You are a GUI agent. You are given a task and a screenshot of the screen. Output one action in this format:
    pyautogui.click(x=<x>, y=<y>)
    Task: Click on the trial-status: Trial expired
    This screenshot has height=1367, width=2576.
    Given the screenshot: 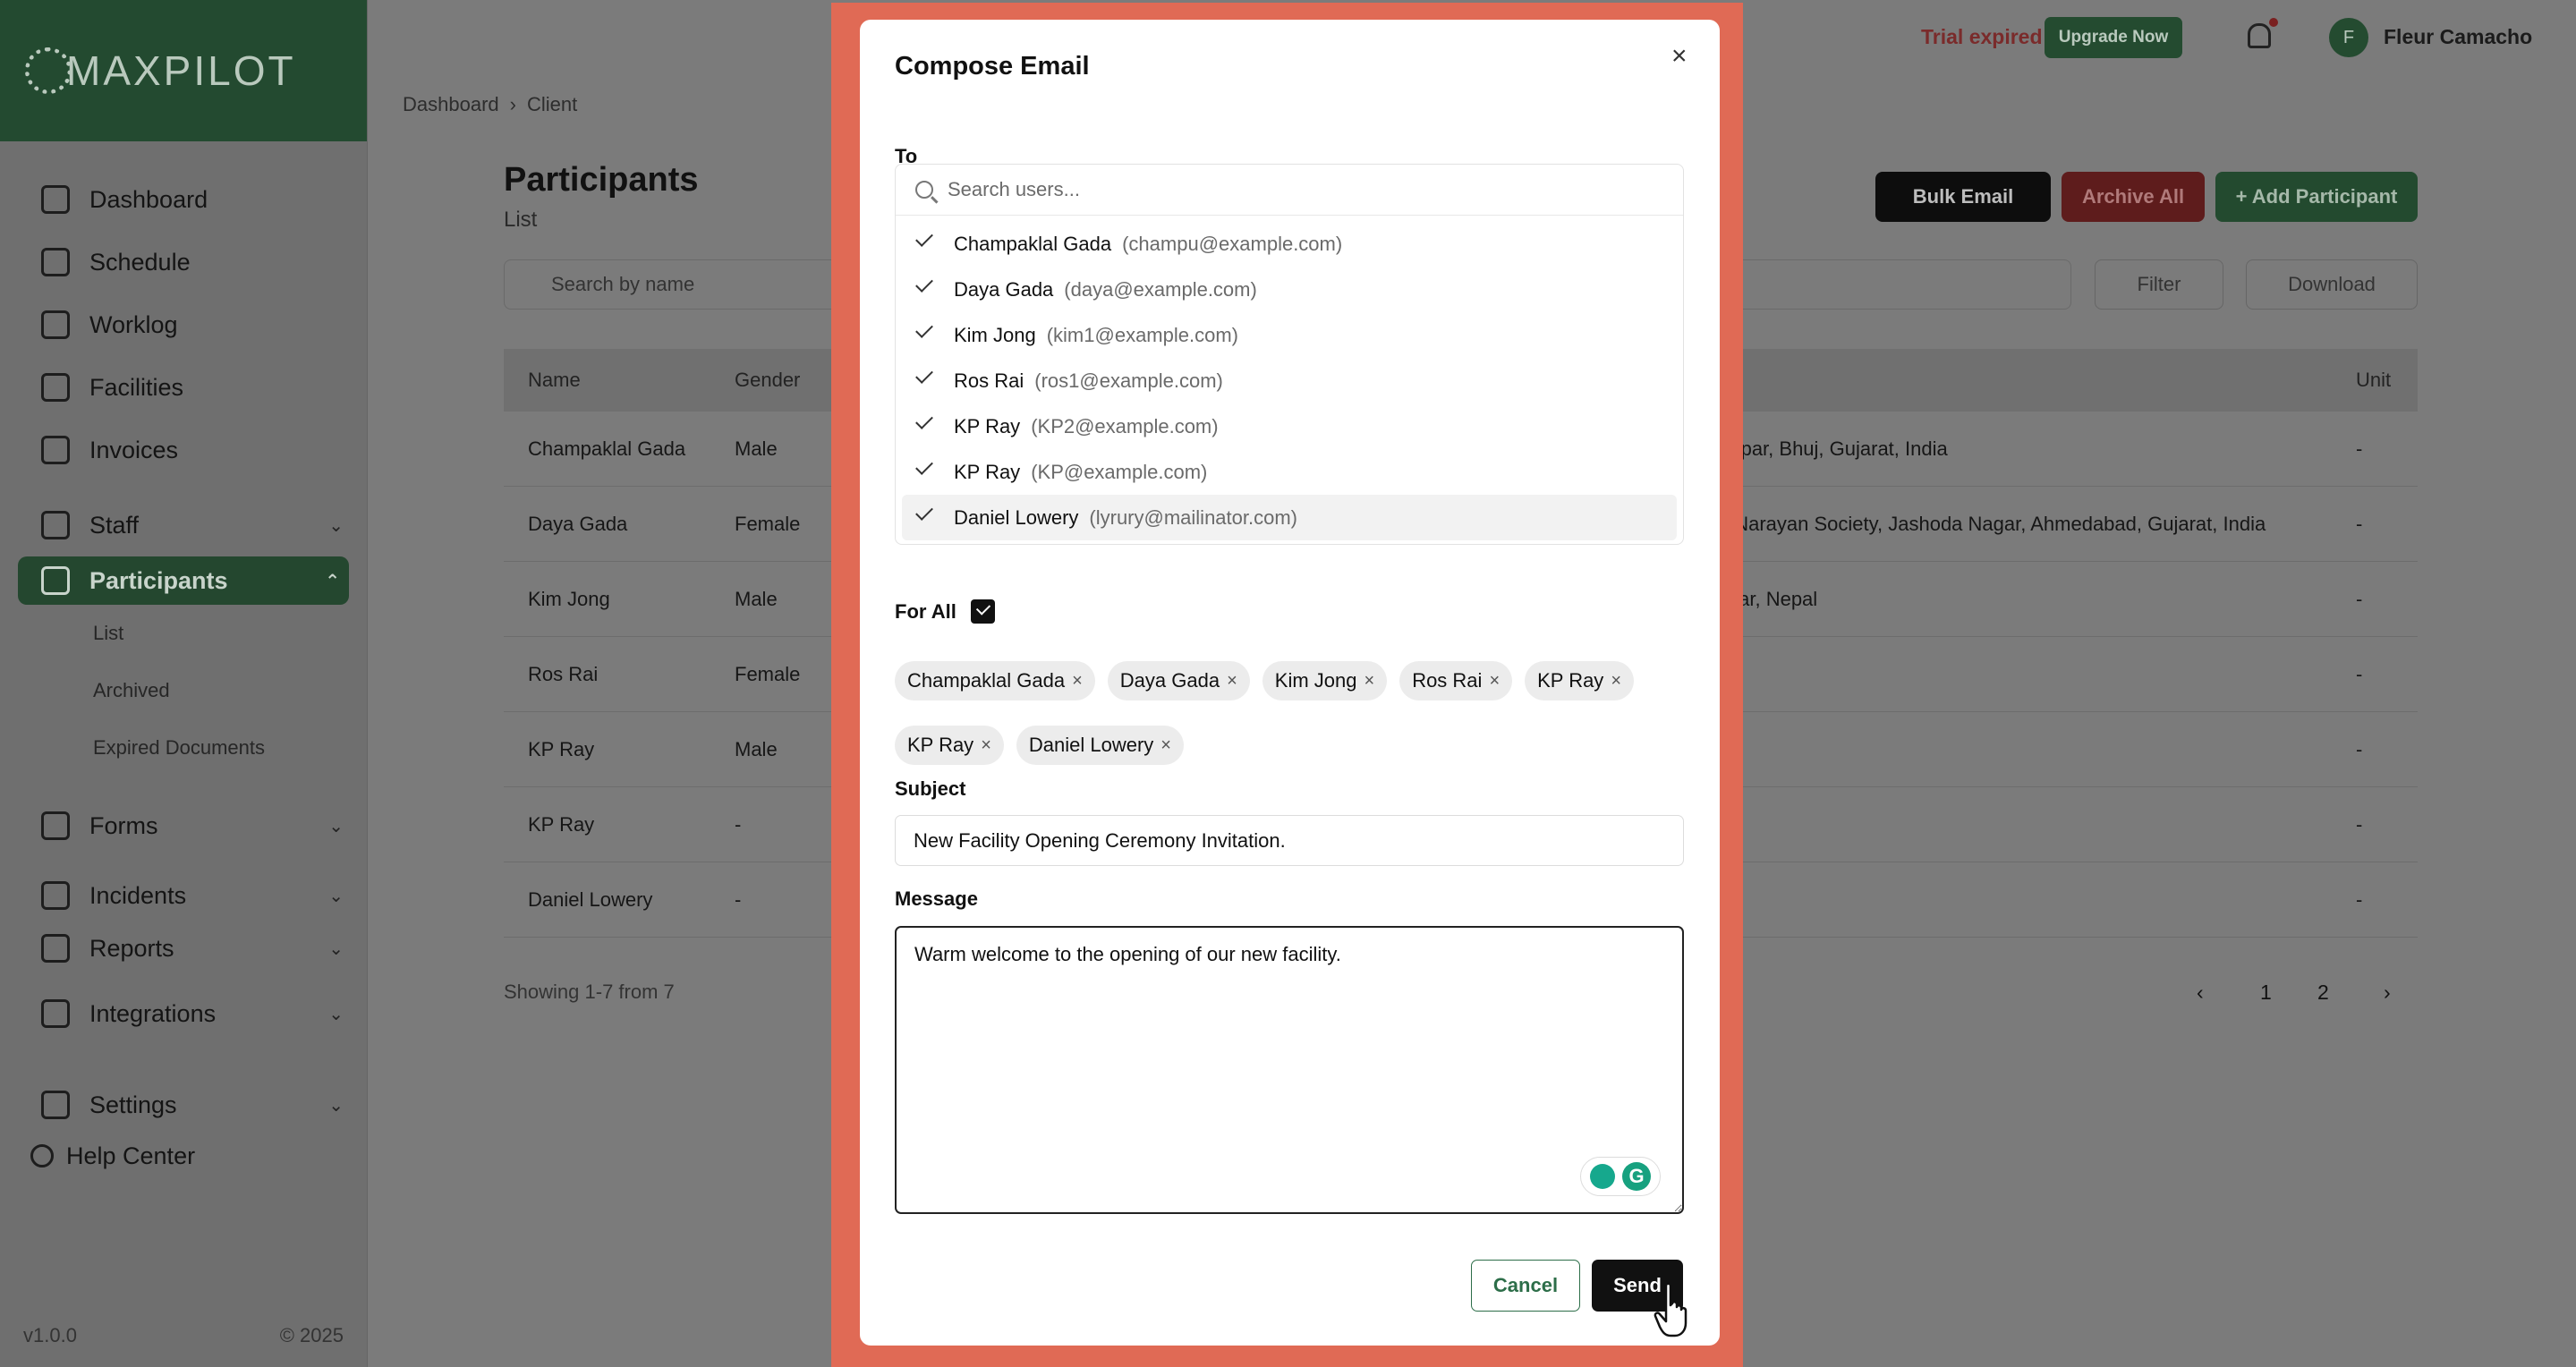 What is the action you would take?
    pyautogui.click(x=1982, y=36)
    